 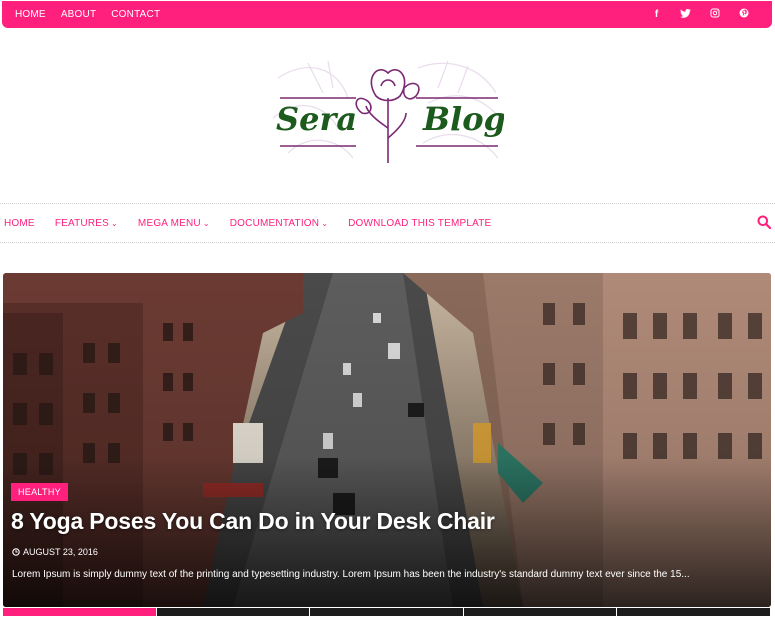 I want to click on clock-icon, so click(x=16, y=552).